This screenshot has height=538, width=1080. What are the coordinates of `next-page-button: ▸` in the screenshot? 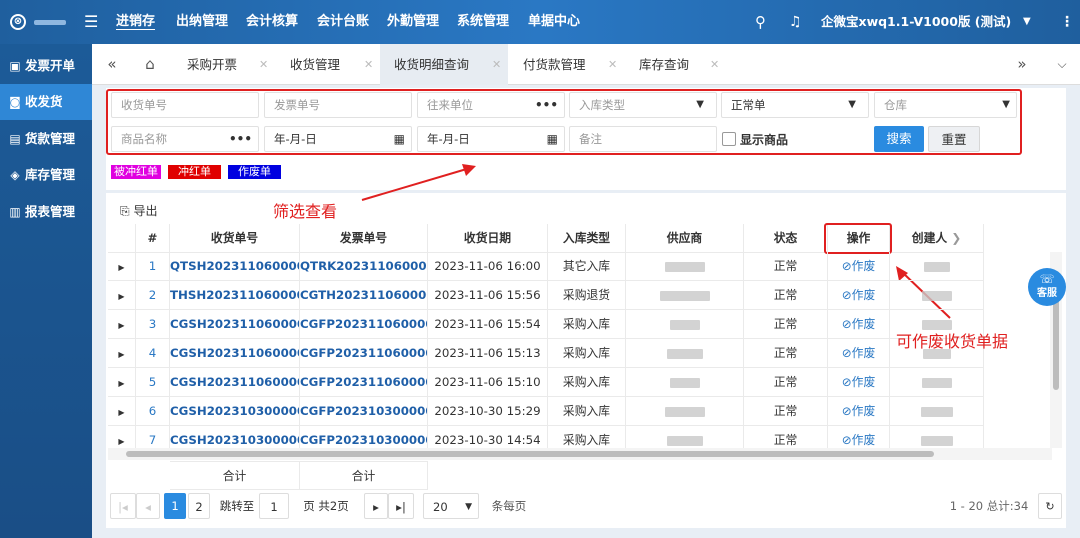 It's located at (376, 506).